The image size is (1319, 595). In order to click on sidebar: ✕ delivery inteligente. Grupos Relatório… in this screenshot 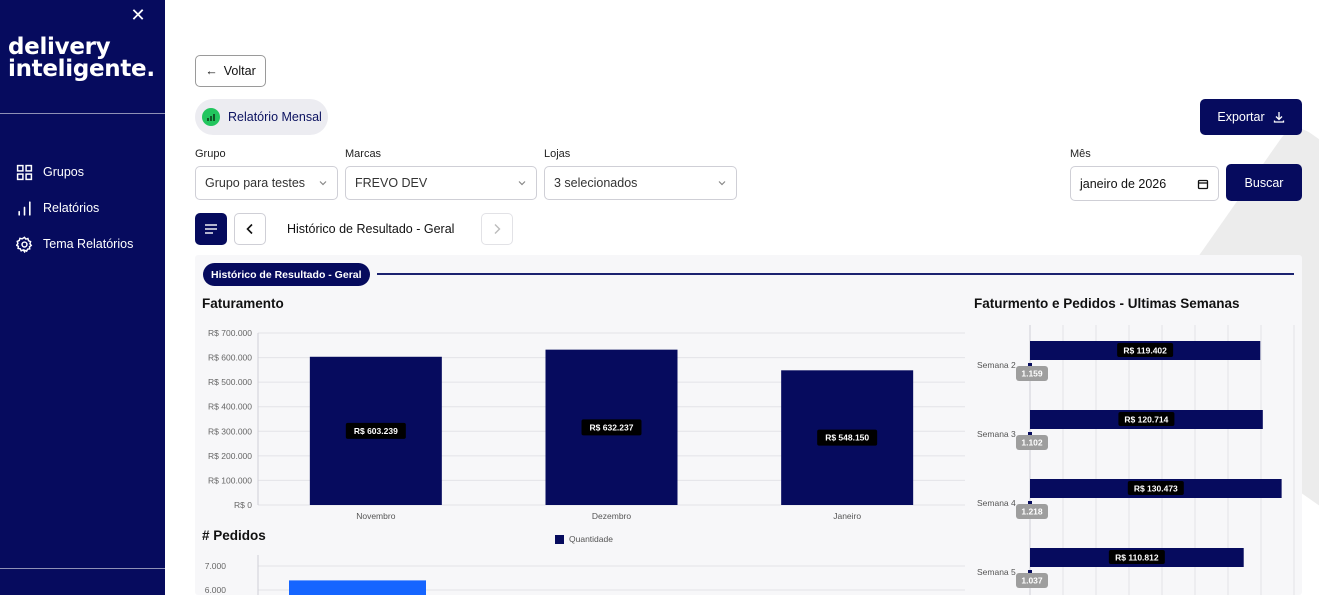, I will do `click(82, 297)`.